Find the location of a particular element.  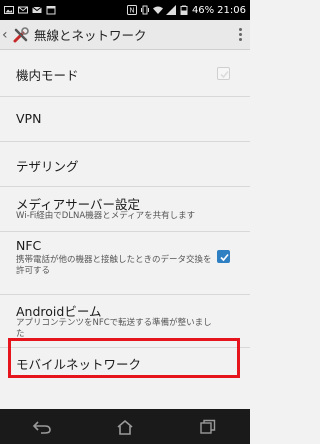

email-icon is located at coordinates (37, 9).